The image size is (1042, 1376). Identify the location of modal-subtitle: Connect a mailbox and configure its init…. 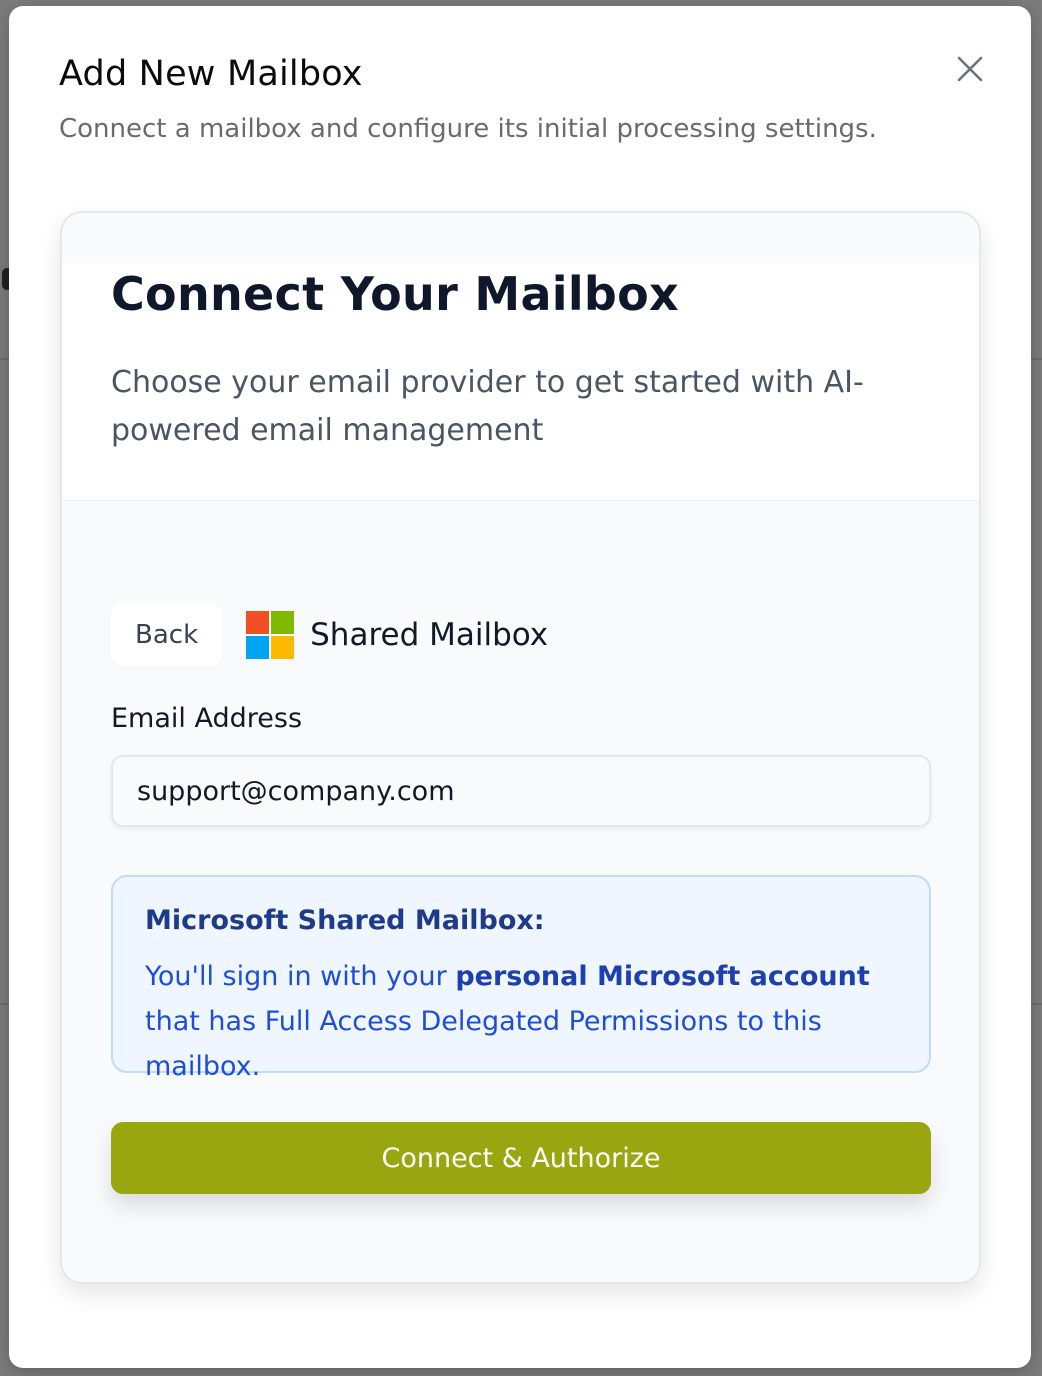
(468, 129).